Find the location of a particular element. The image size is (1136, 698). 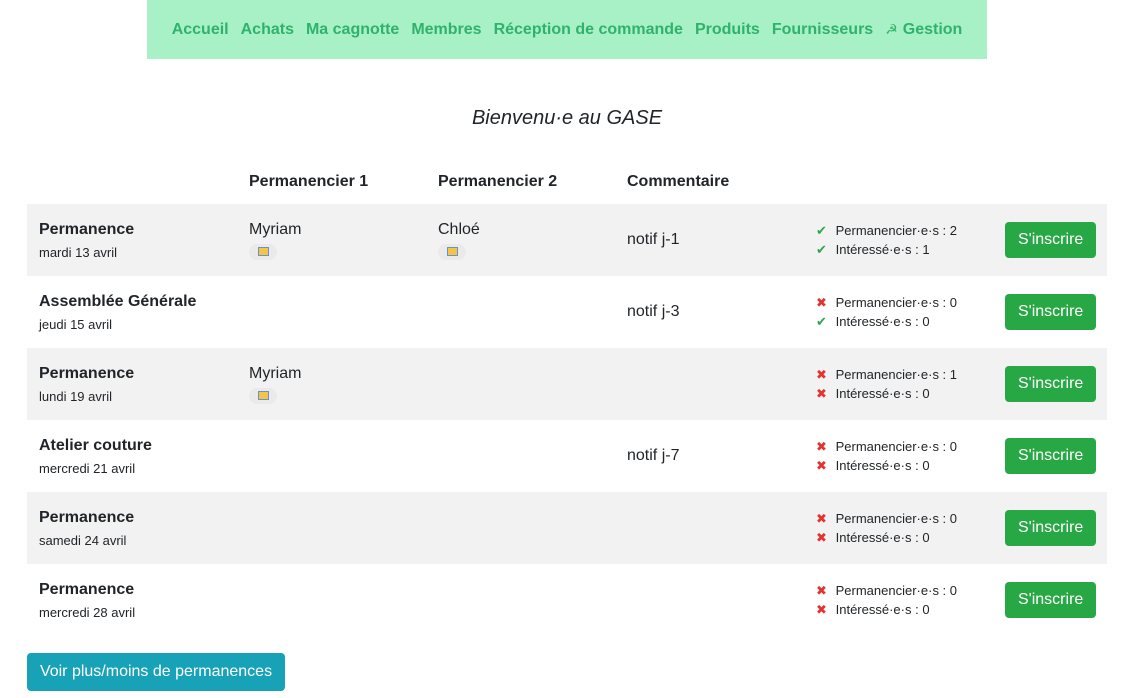

col-header-permanencier-1: Permanencier 1 is located at coordinates (309, 181).